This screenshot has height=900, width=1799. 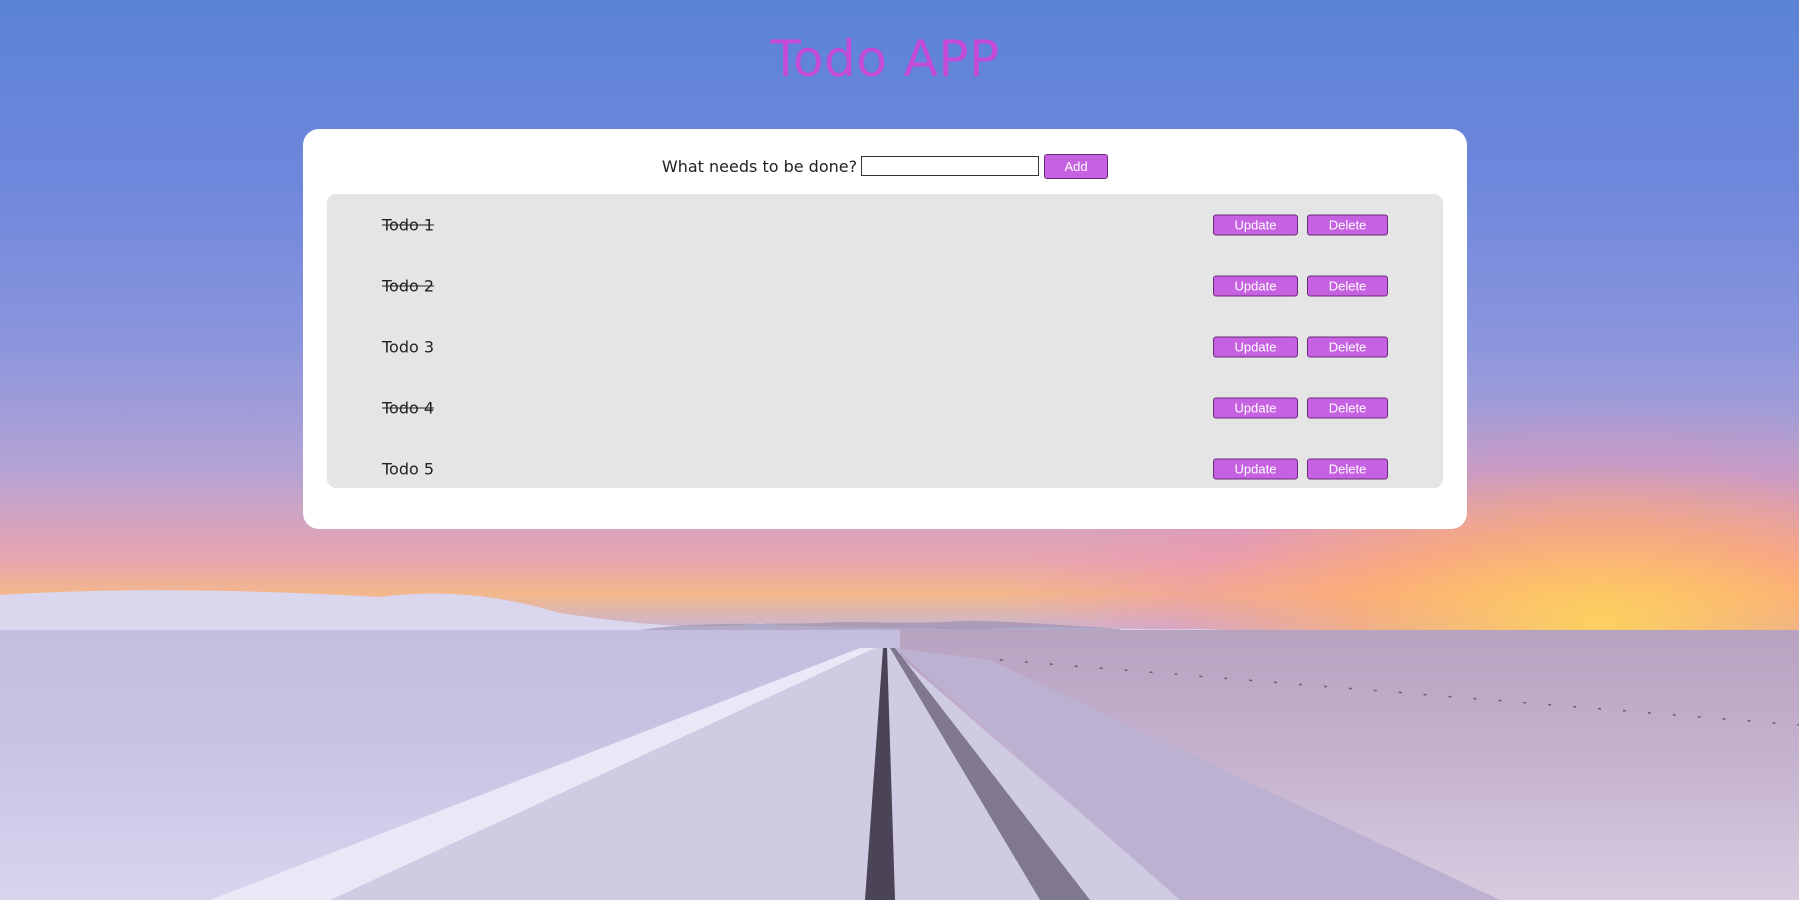 What do you see at coordinates (408, 285) in the screenshot?
I see `todo-item-text: Todo 2` at bounding box center [408, 285].